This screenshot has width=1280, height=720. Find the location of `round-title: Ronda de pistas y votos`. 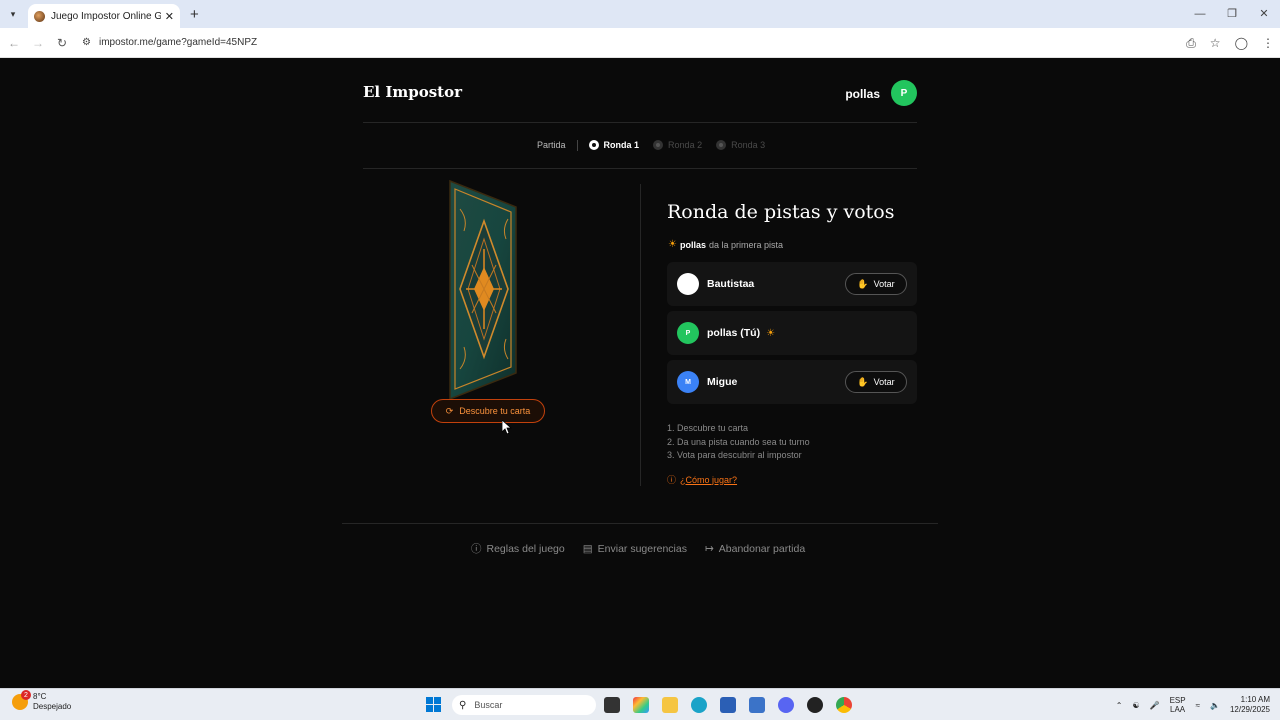

round-title: Ronda de pistas y votos is located at coordinates (781, 212).